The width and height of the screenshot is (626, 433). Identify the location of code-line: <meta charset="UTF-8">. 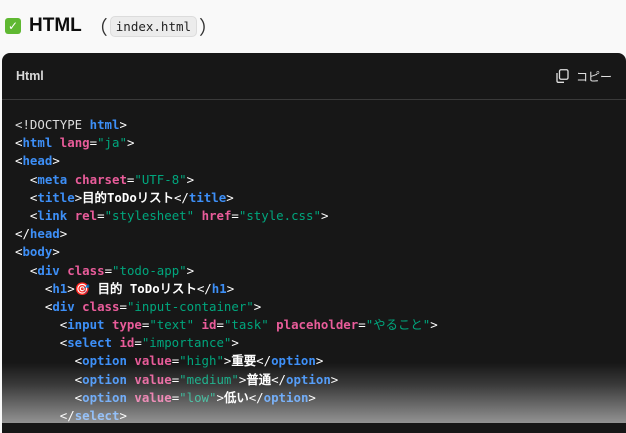
(313, 180).